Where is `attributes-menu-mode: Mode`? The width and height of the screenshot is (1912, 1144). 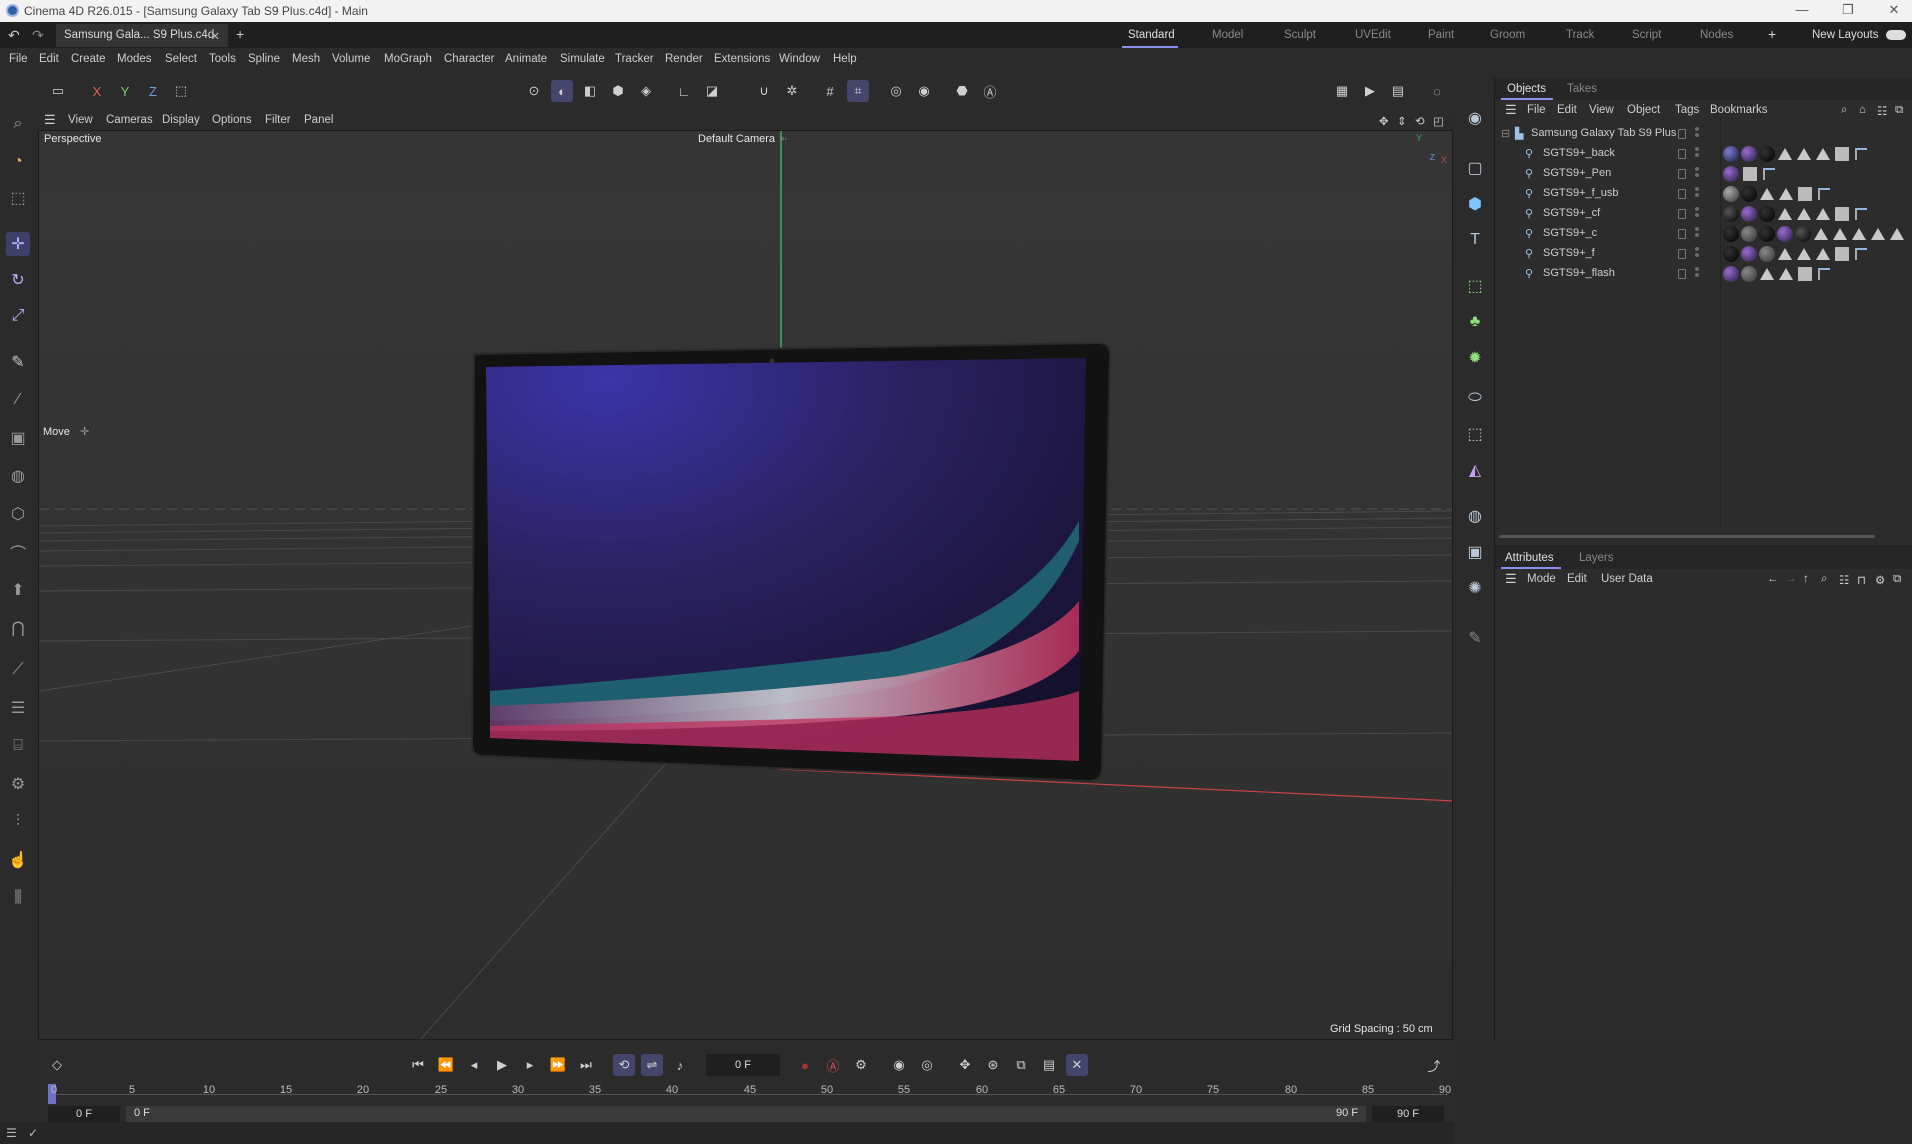
attributes-menu-mode: Mode is located at coordinates (1541, 579).